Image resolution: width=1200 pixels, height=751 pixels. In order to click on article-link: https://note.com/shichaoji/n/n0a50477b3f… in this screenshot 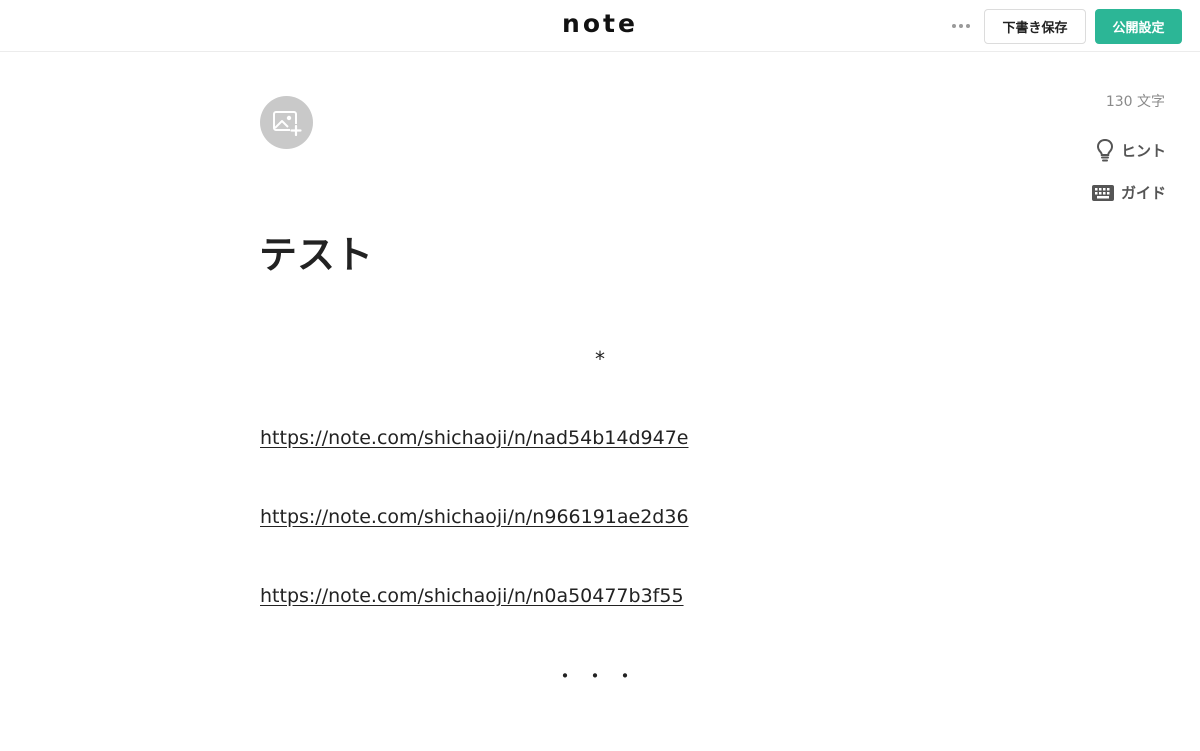, I will do `click(472, 596)`.